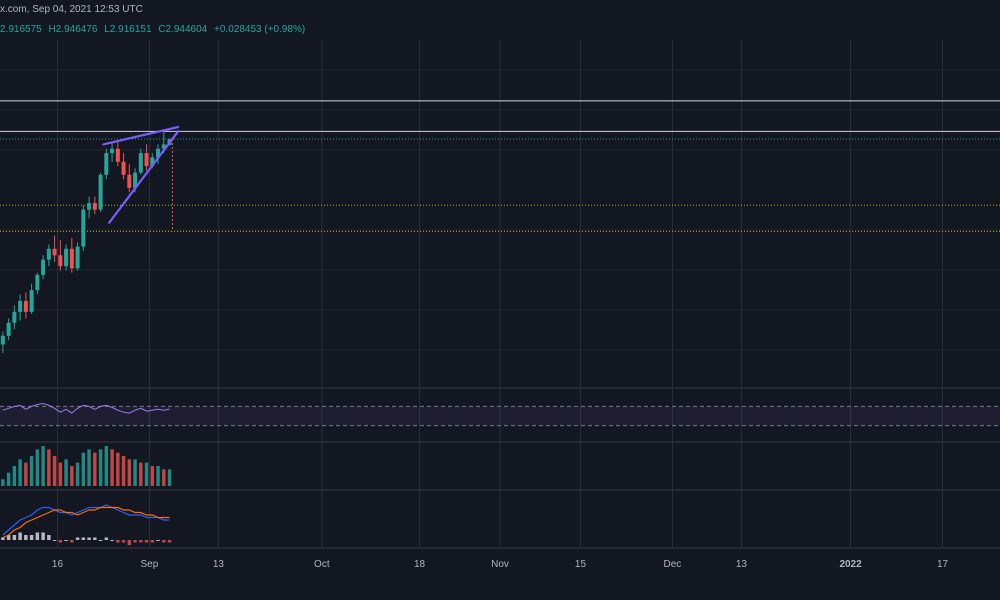 This screenshot has height=600, width=1000. I want to click on wedge-lower-line, so click(144, 177).